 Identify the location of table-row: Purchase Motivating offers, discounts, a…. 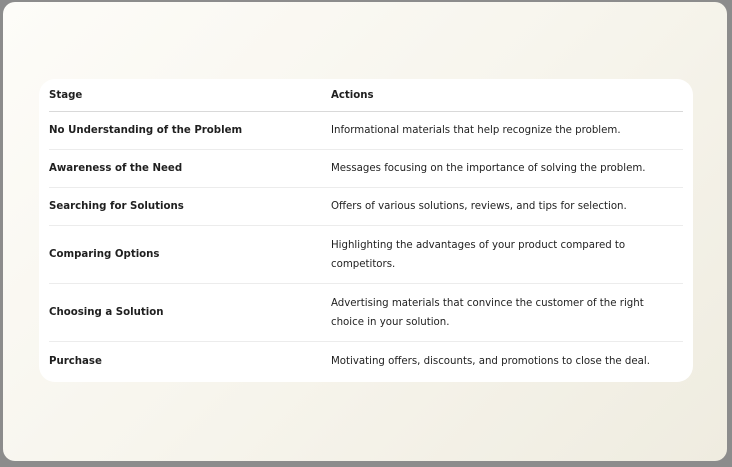
(366, 361).